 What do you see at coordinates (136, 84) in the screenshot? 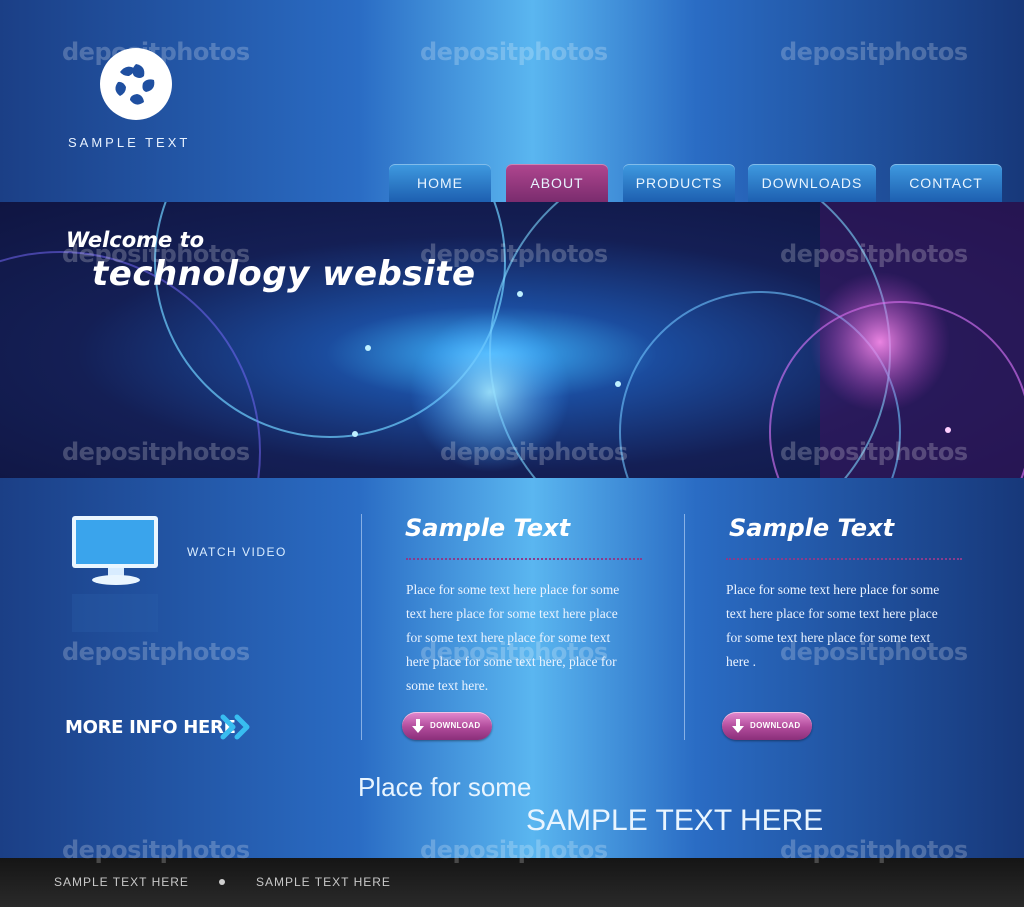
I see `logo-icon` at bounding box center [136, 84].